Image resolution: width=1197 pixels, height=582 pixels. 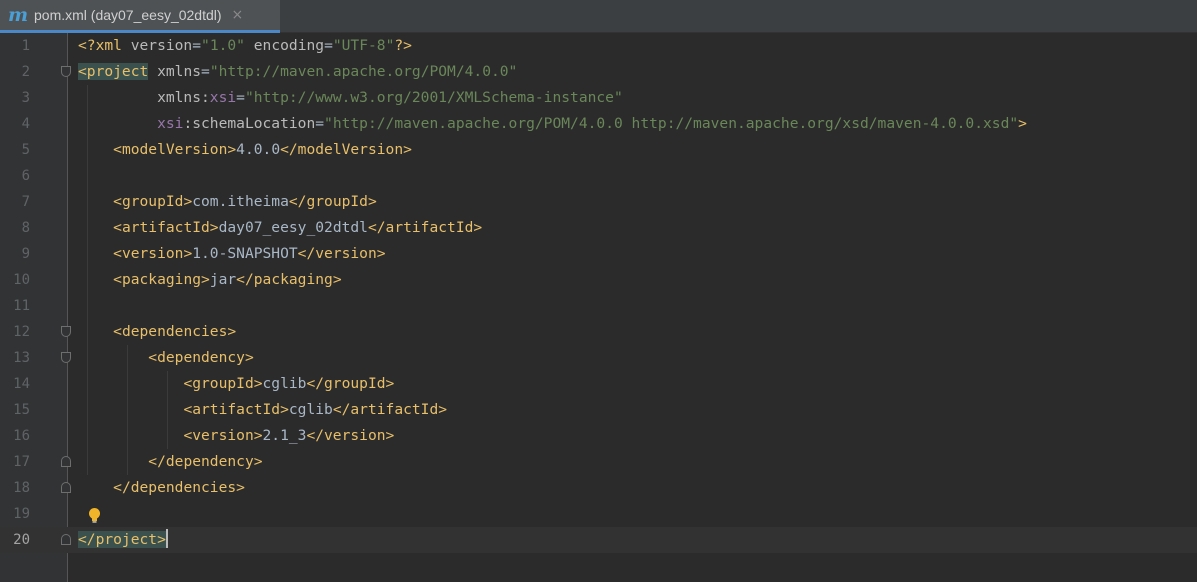 I want to click on code-text: <version>1.0-SNAPSHOT</version>, so click(x=232, y=254).